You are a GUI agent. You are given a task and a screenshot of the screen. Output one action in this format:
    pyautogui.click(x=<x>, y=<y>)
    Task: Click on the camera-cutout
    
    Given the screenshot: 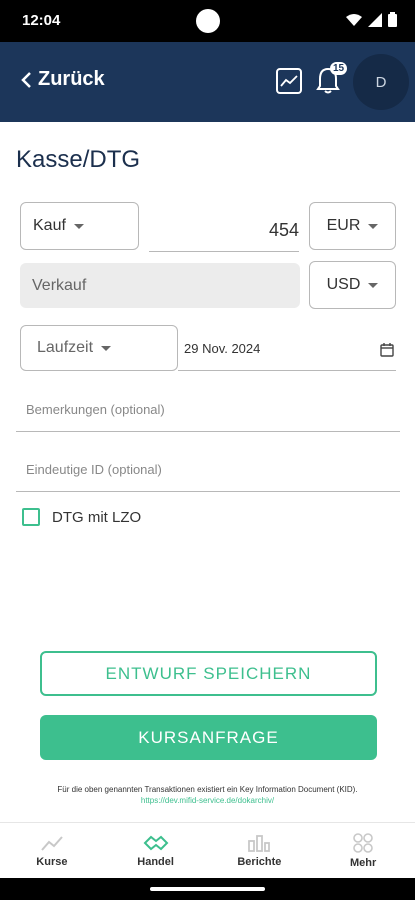 What is the action you would take?
    pyautogui.click(x=208, y=21)
    